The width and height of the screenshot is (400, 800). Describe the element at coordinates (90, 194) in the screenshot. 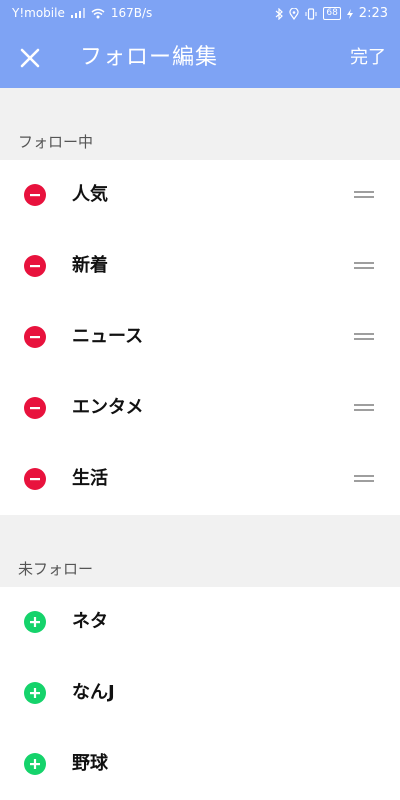

I see `list-item-label: 人気` at that location.